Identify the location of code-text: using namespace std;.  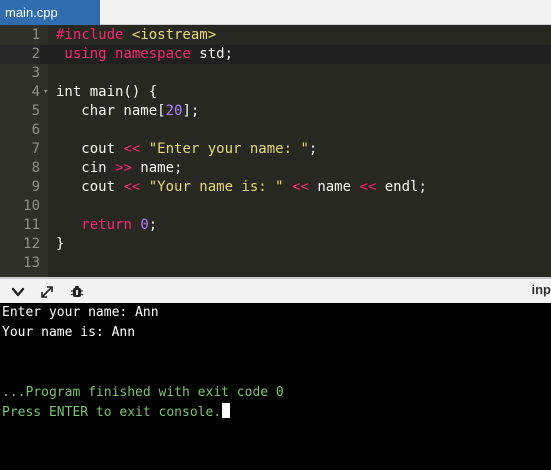
(144, 54).